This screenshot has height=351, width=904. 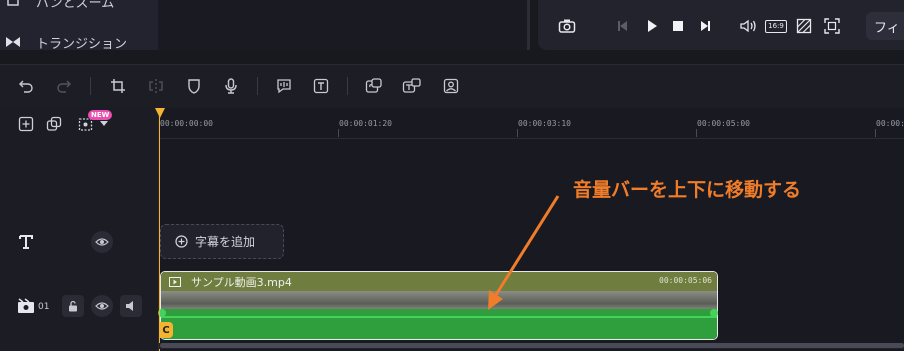 What do you see at coordinates (804, 26) in the screenshot?
I see `render-preview-icon` at bounding box center [804, 26].